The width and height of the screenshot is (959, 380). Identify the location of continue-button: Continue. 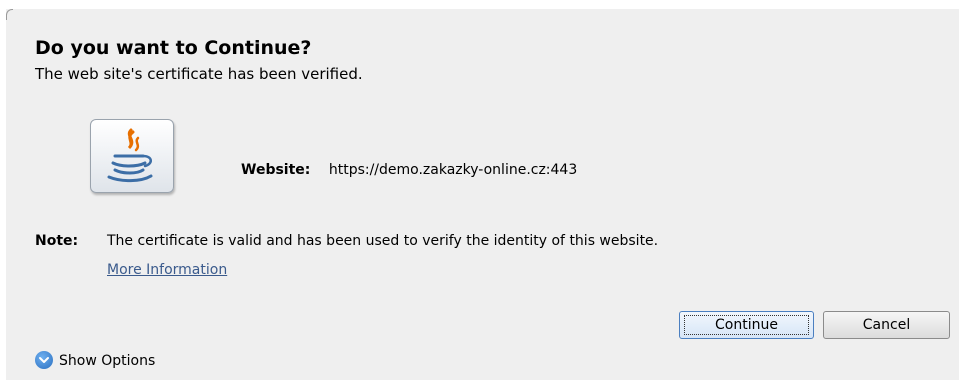
(746, 325).